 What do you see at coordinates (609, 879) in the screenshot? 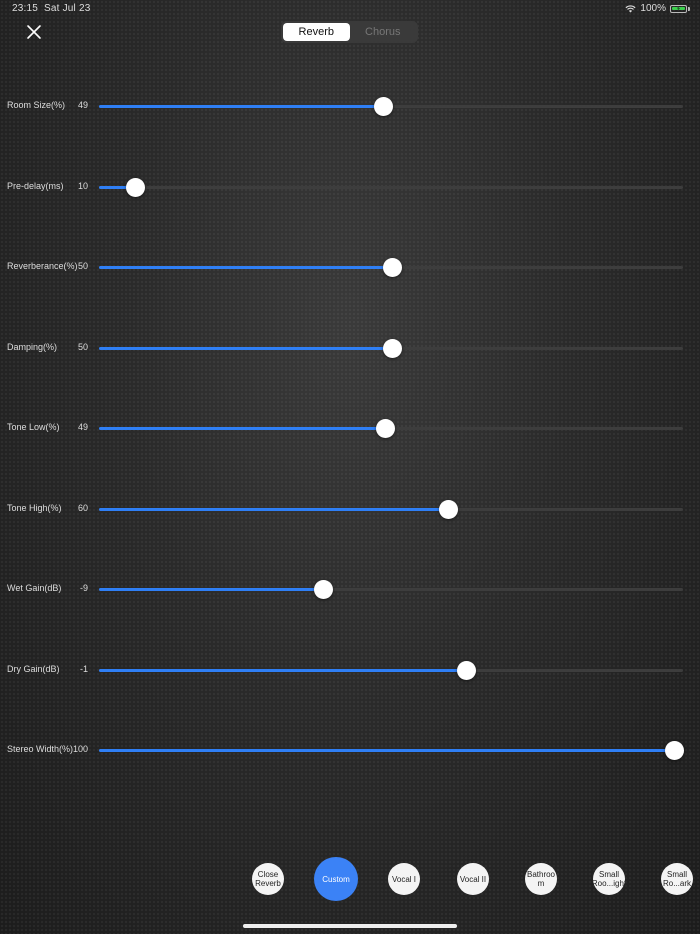
I see `preset-small-roo-ight: Small Roo...ight` at bounding box center [609, 879].